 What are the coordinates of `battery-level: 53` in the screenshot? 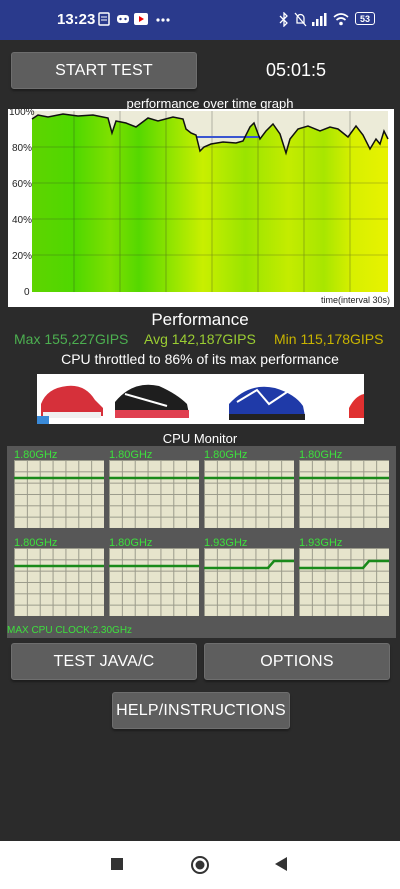 It's located at (364, 18).